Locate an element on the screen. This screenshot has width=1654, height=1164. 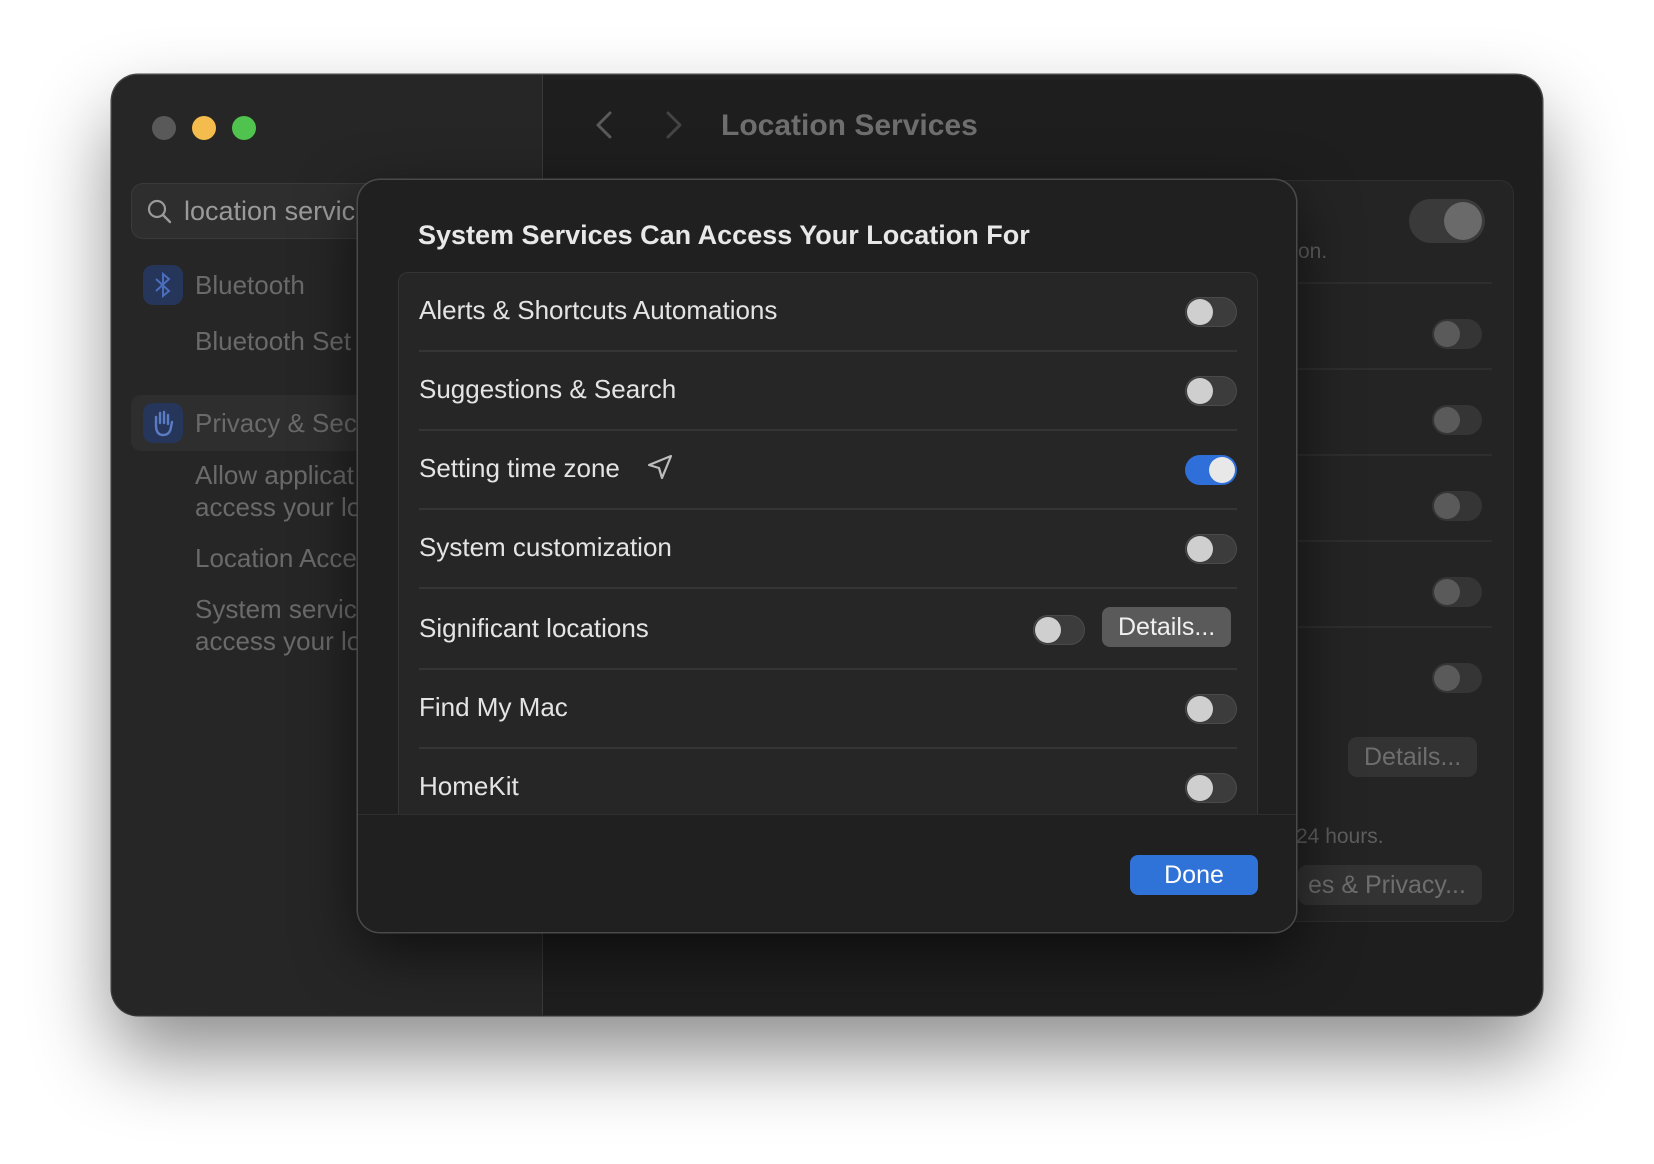
row-label: Significant locations is located at coordinates (534, 628).